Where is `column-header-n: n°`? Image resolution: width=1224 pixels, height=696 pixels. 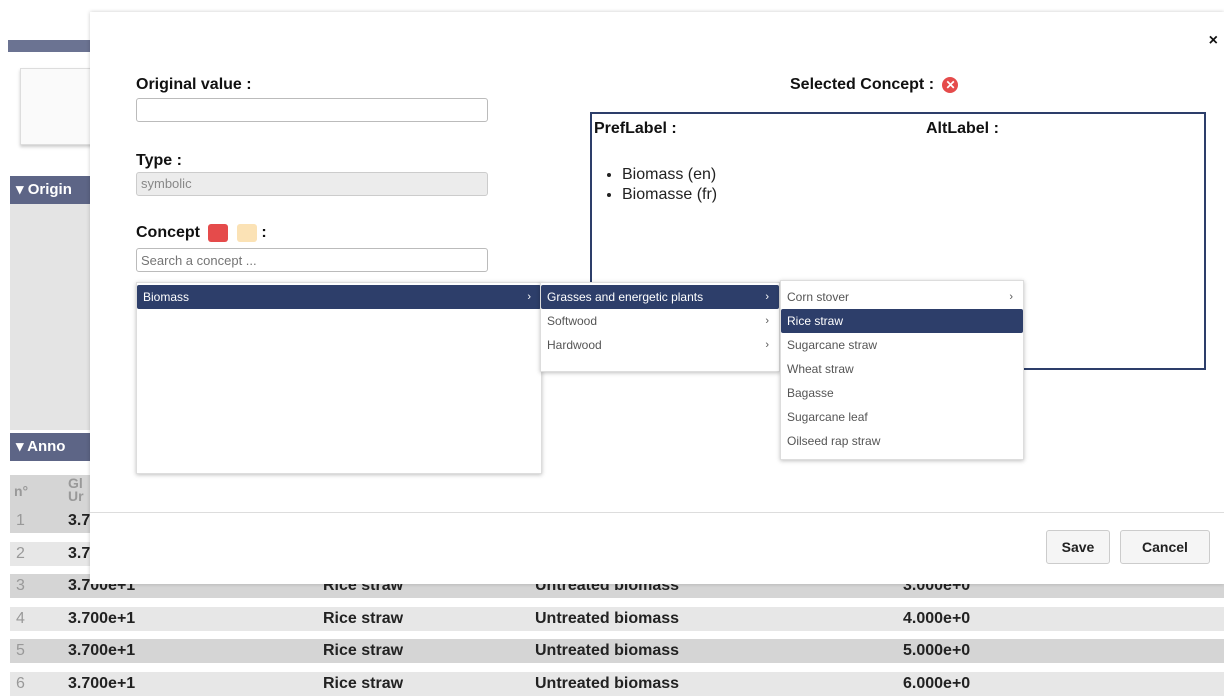
column-header-n: n° is located at coordinates (21, 491).